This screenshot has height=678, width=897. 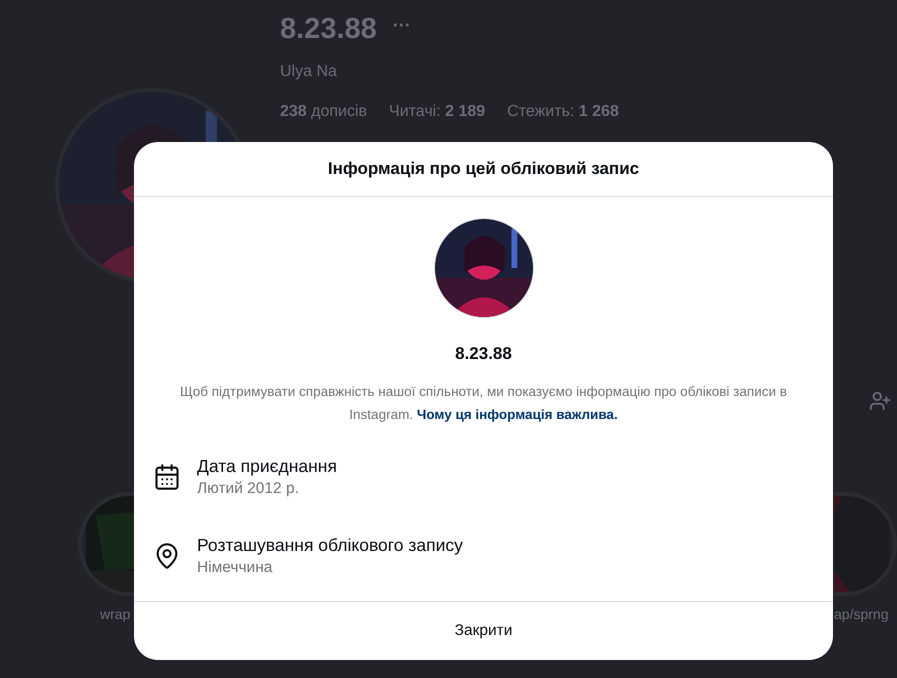 I want to click on profile-username: 8.23.88, so click(x=328, y=29).